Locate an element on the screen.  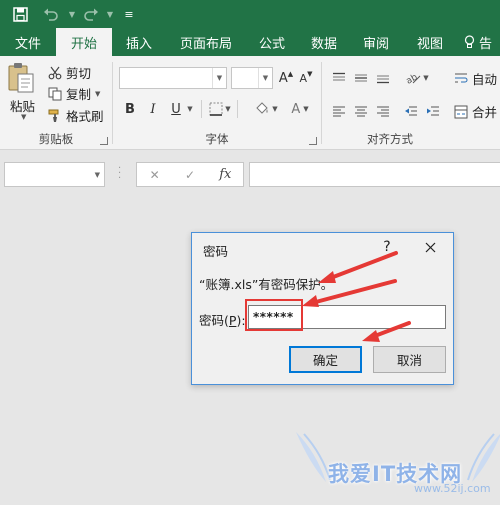
tab-page-layout: 页面布局 is located at coordinates (206, 42).